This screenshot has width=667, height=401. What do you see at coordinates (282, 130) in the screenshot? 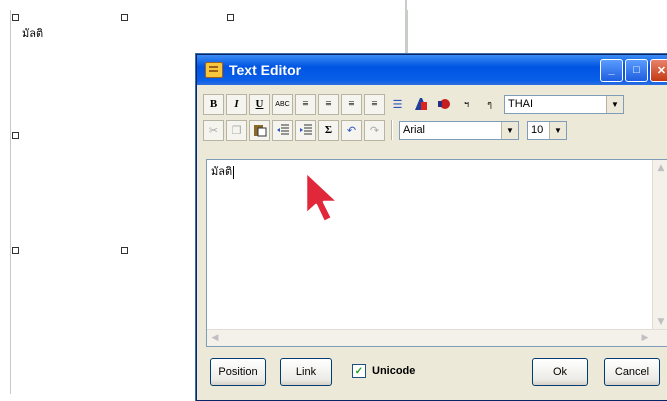
I see `outdent-icon` at bounding box center [282, 130].